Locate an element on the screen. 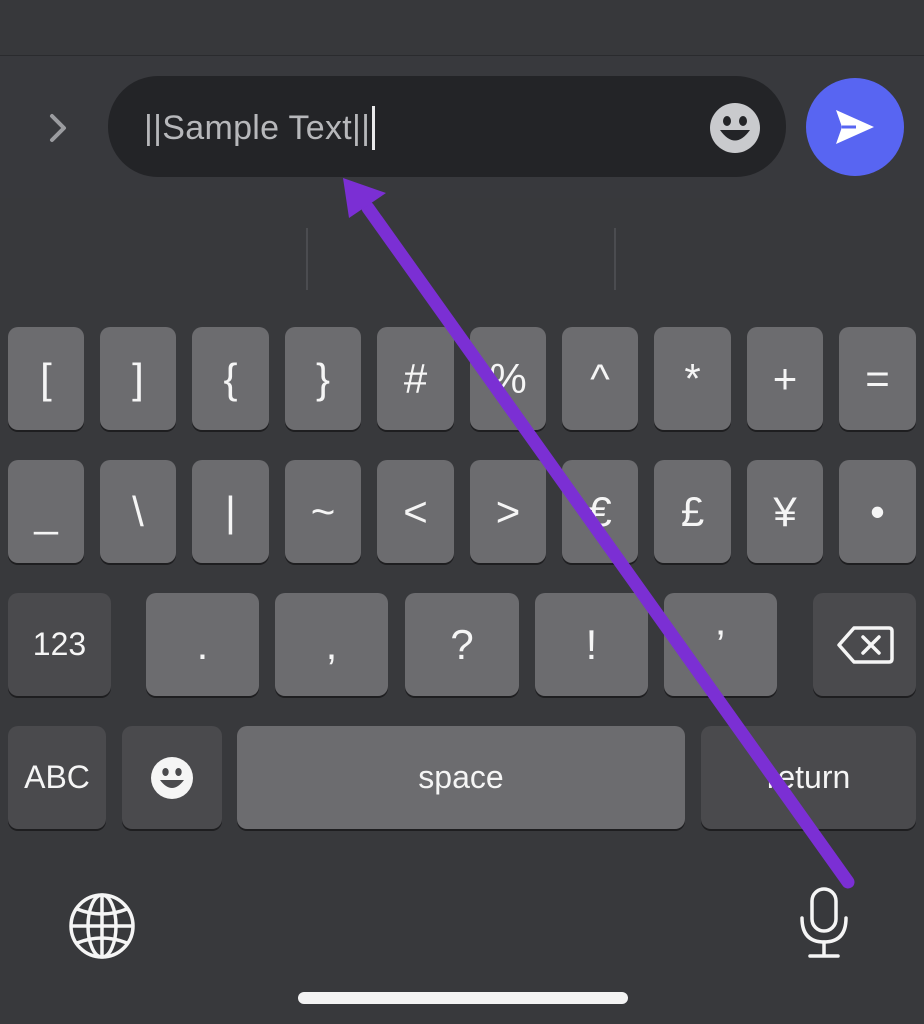 This screenshot has height=1024, width=924. key-label: 123 is located at coordinates (59, 644).